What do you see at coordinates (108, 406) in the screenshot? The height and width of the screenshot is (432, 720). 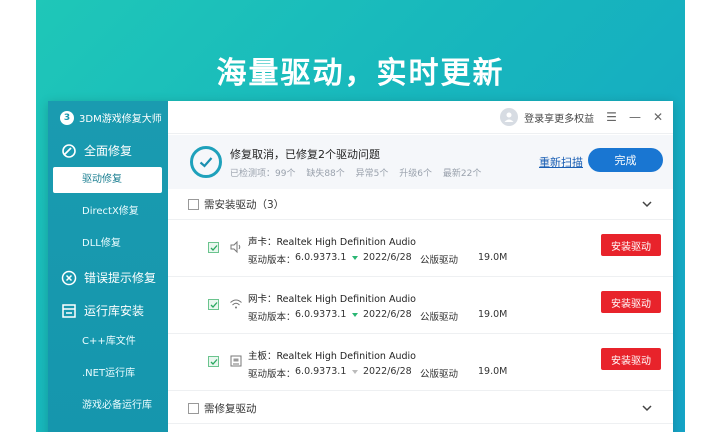 I see `sidebar-item-game-runtime: 游戏必备运行库` at bounding box center [108, 406].